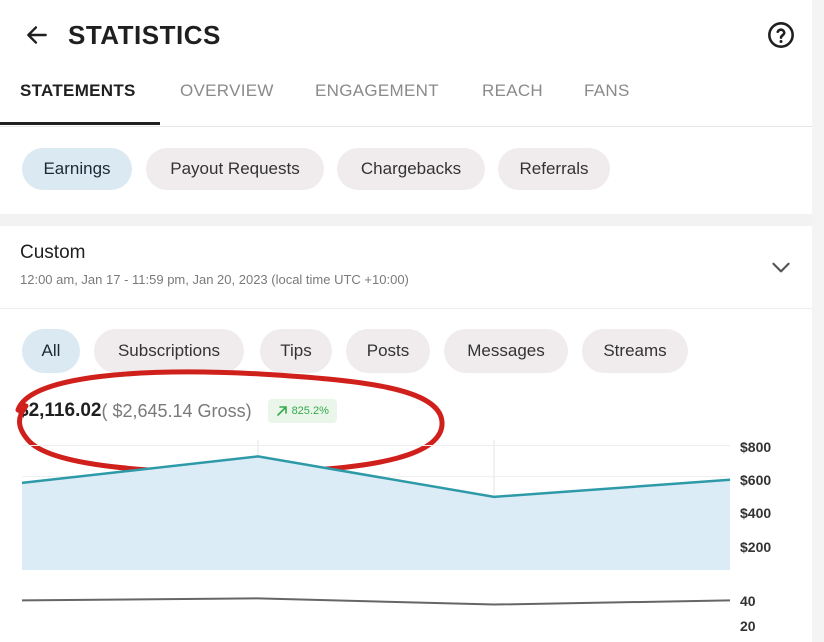 The width and height of the screenshot is (824, 642). What do you see at coordinates (77, 169) in the screenshot?
I see `chip-earnings: Earnings` at bounding box center [77, 169].